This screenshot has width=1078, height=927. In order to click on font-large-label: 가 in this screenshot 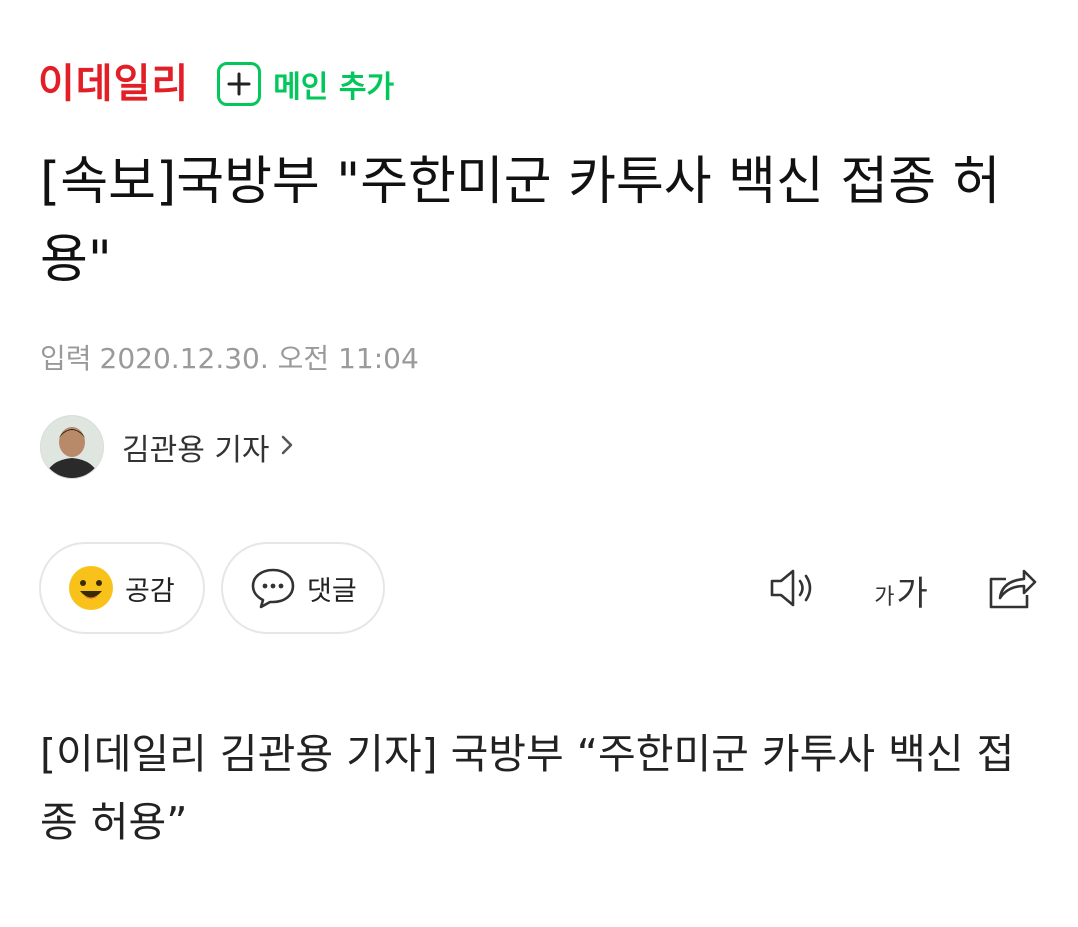, I will do `click(912, 593)`.